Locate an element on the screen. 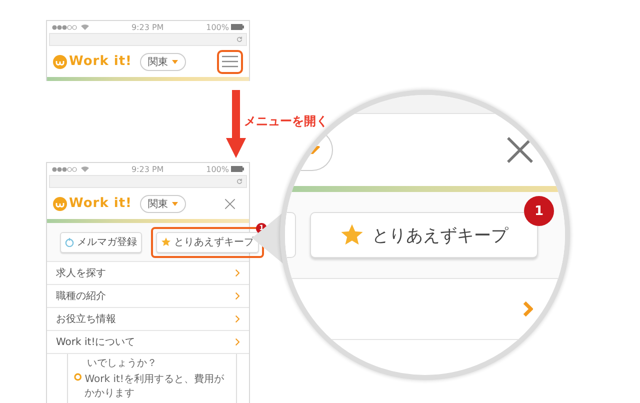 The image size is (640, 403). newsletter-button: メルマガ登録 is located at coordinates (101, 242).